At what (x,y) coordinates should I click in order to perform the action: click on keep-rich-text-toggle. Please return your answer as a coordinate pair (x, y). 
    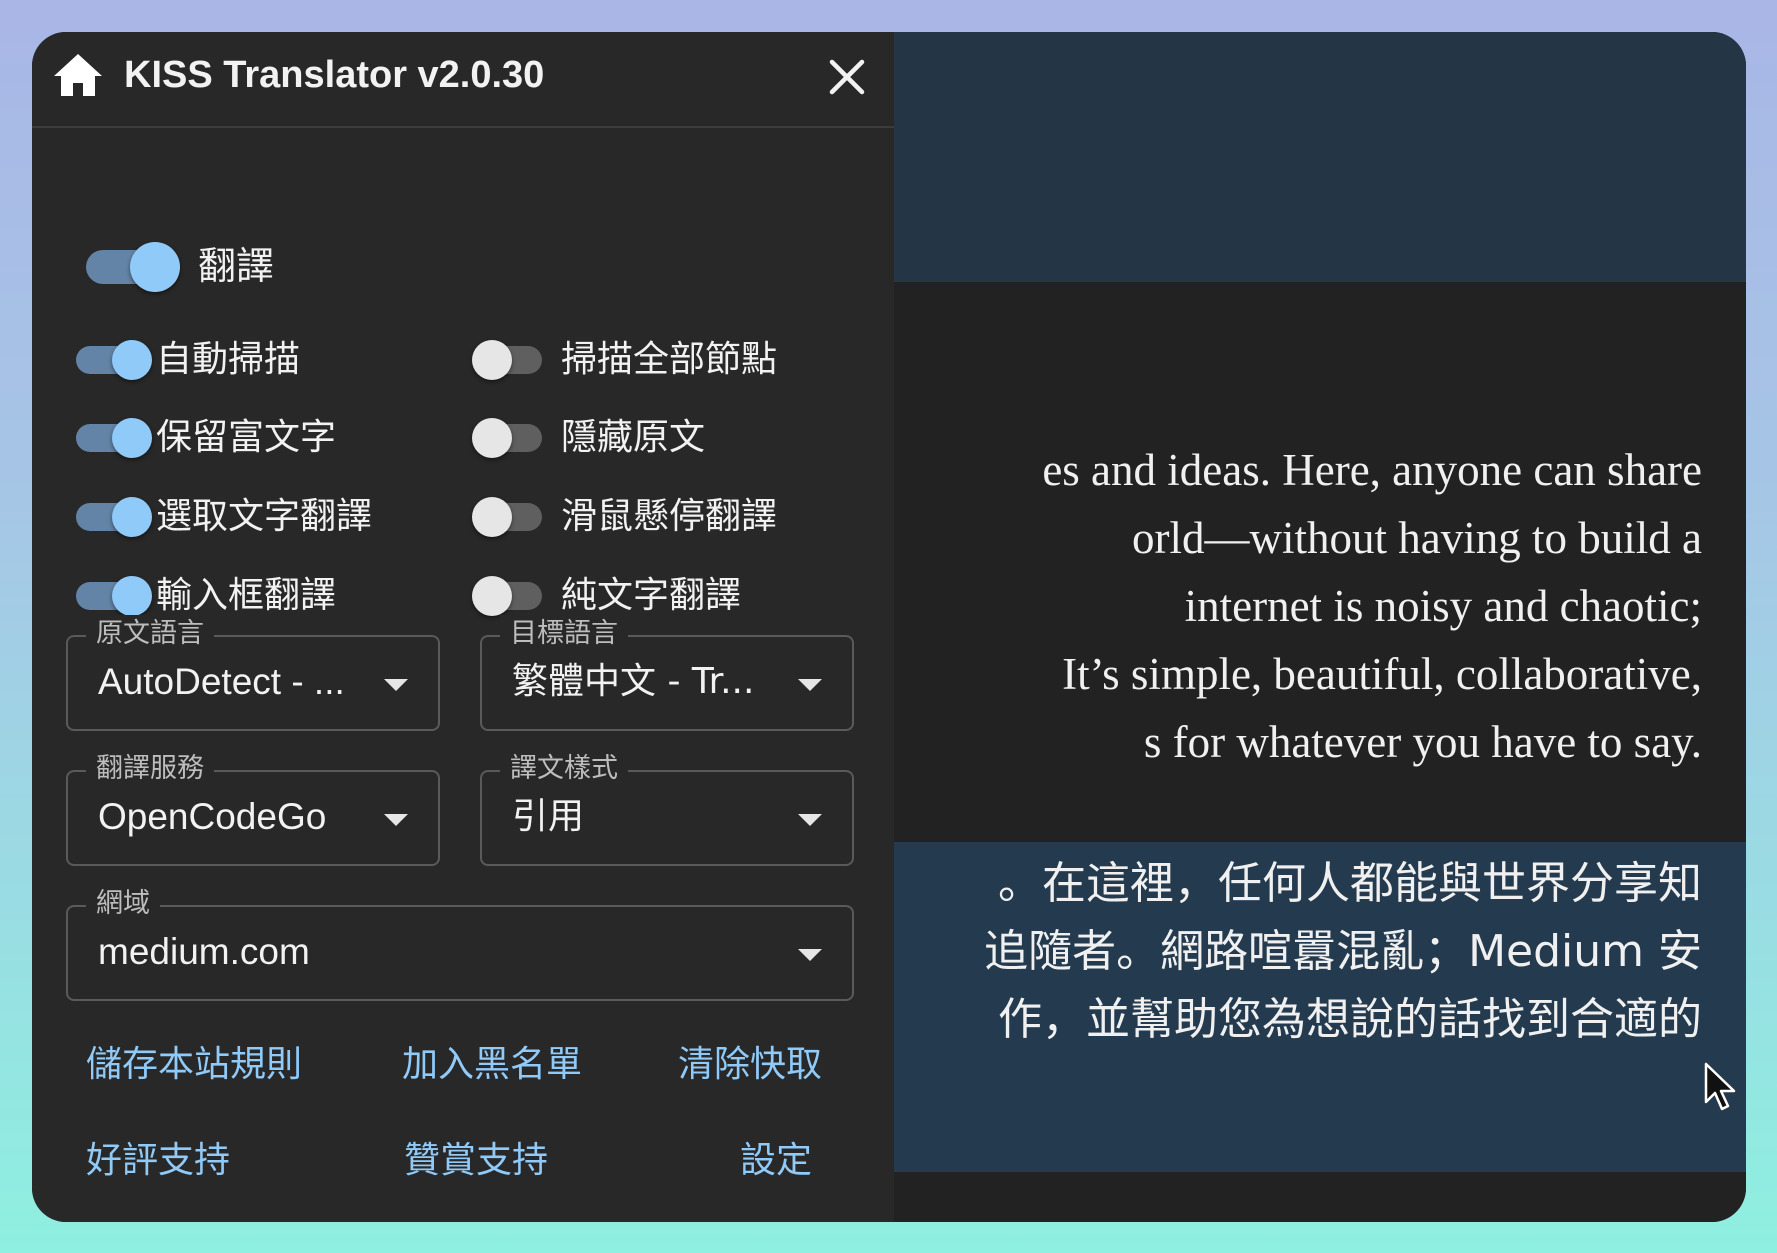
    Looking at the image, I should click on (114, 438).